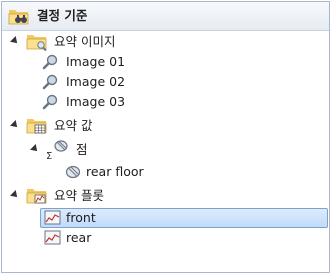  I want to click on tree-group-summary-plots: 요약 플롯, so click(165, 196).